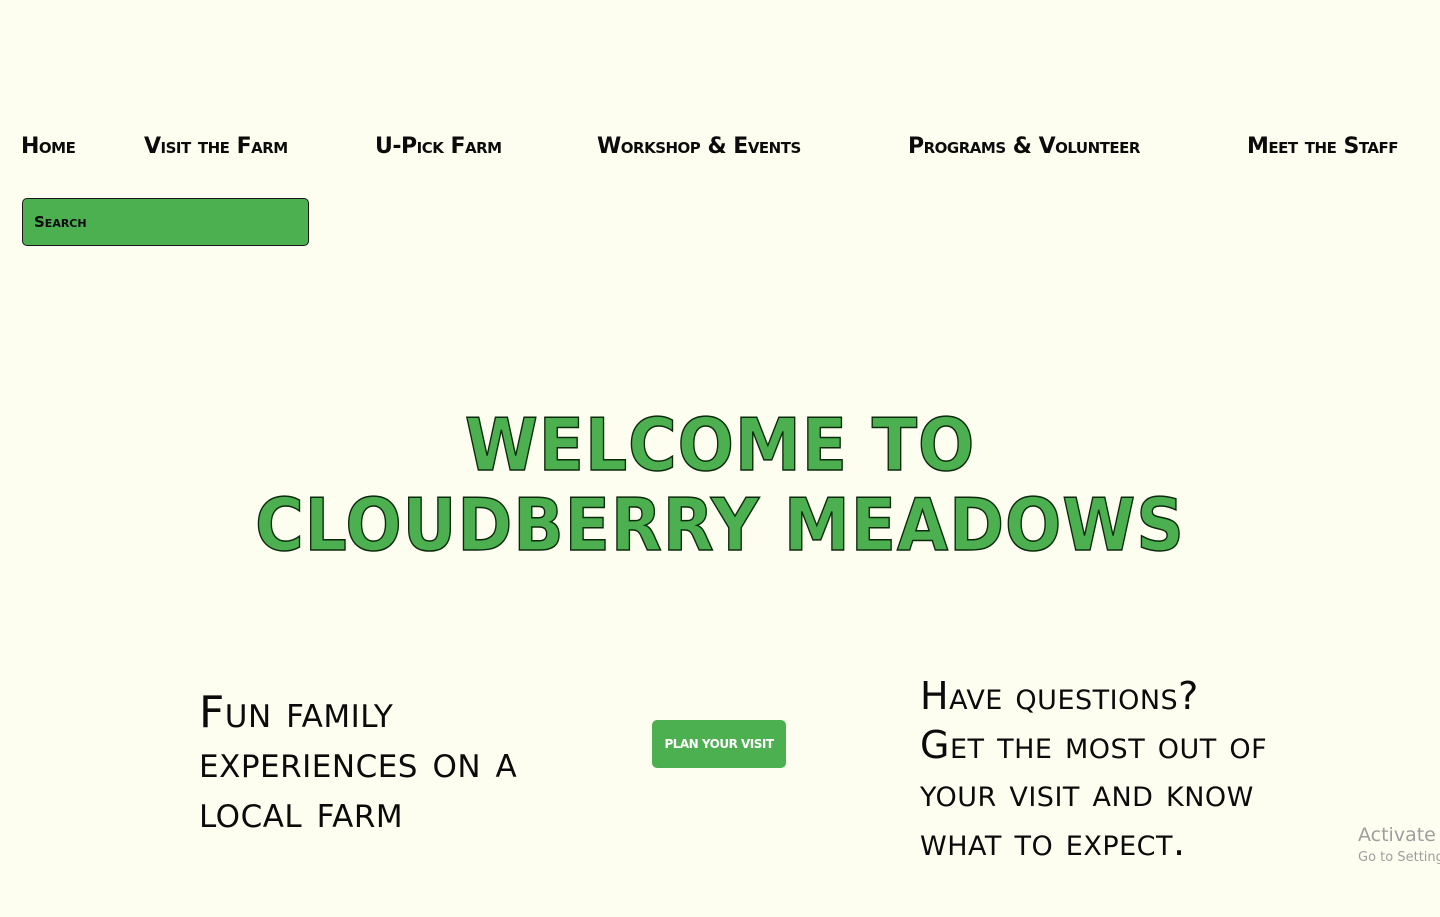  Describe the element at coordinates (1024, 146) in the screenshot. I see `nav-programs-volunteer: Programs & Volunteer` at that location.